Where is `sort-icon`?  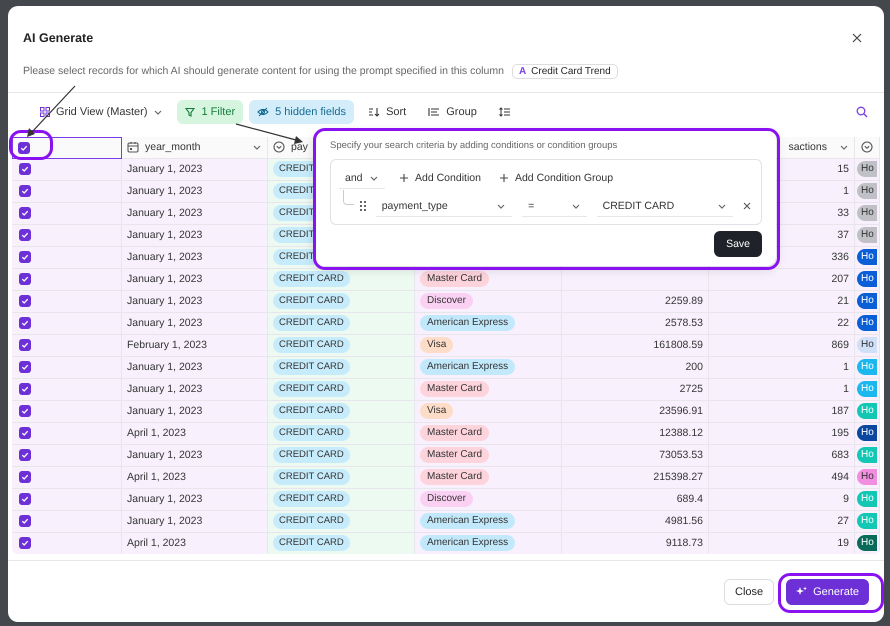 sort-icon is located at coordinates (374, 111).